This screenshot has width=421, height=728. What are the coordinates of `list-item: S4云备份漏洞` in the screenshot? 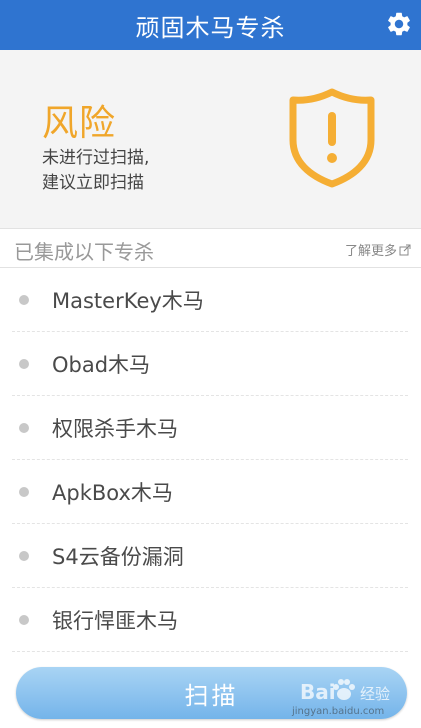 It's located at (210, 556).